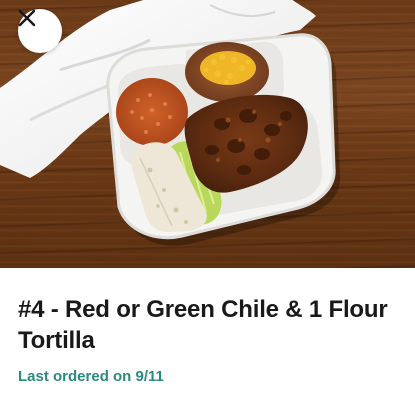  What do you see at coordinates (40, 31) in the screenshot?
I see `close-button` at bounding box center [40, 31].